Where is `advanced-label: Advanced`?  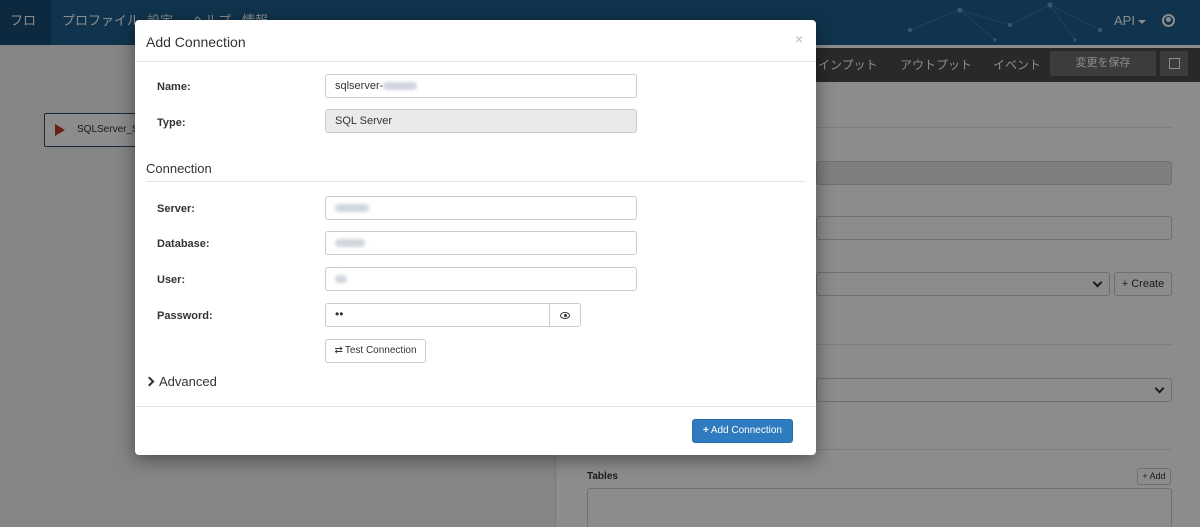 advanced-label: Advanced is located at coordinates (188, 381).